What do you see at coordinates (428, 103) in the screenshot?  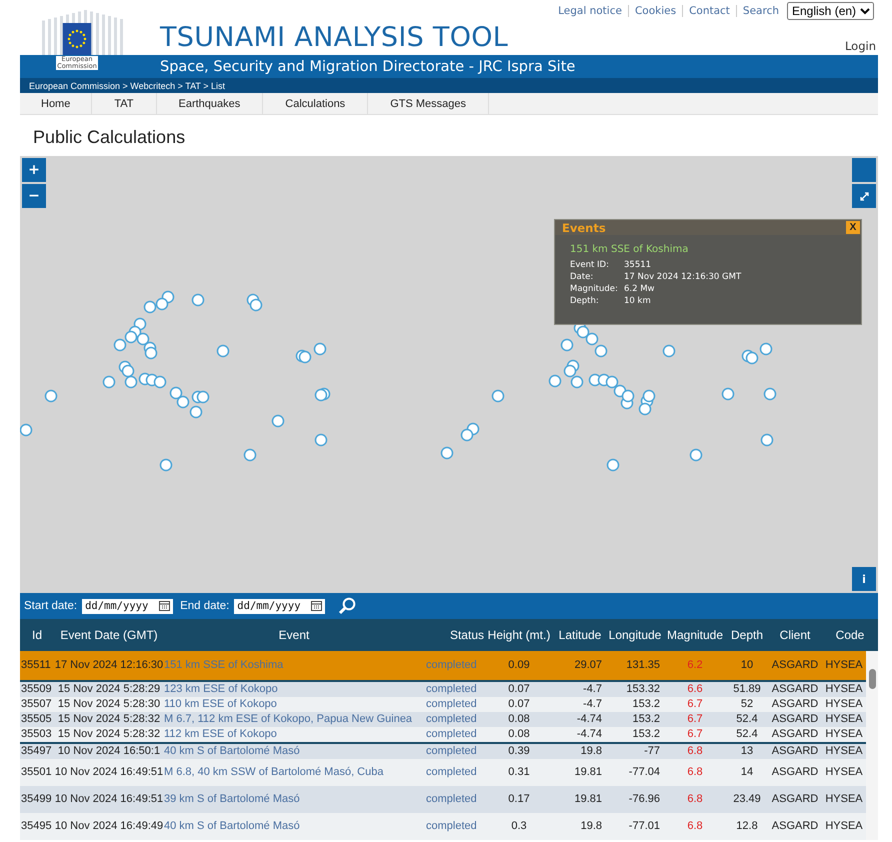 I see `nav-item: GTS Messages` at bounding box center [428, 103].